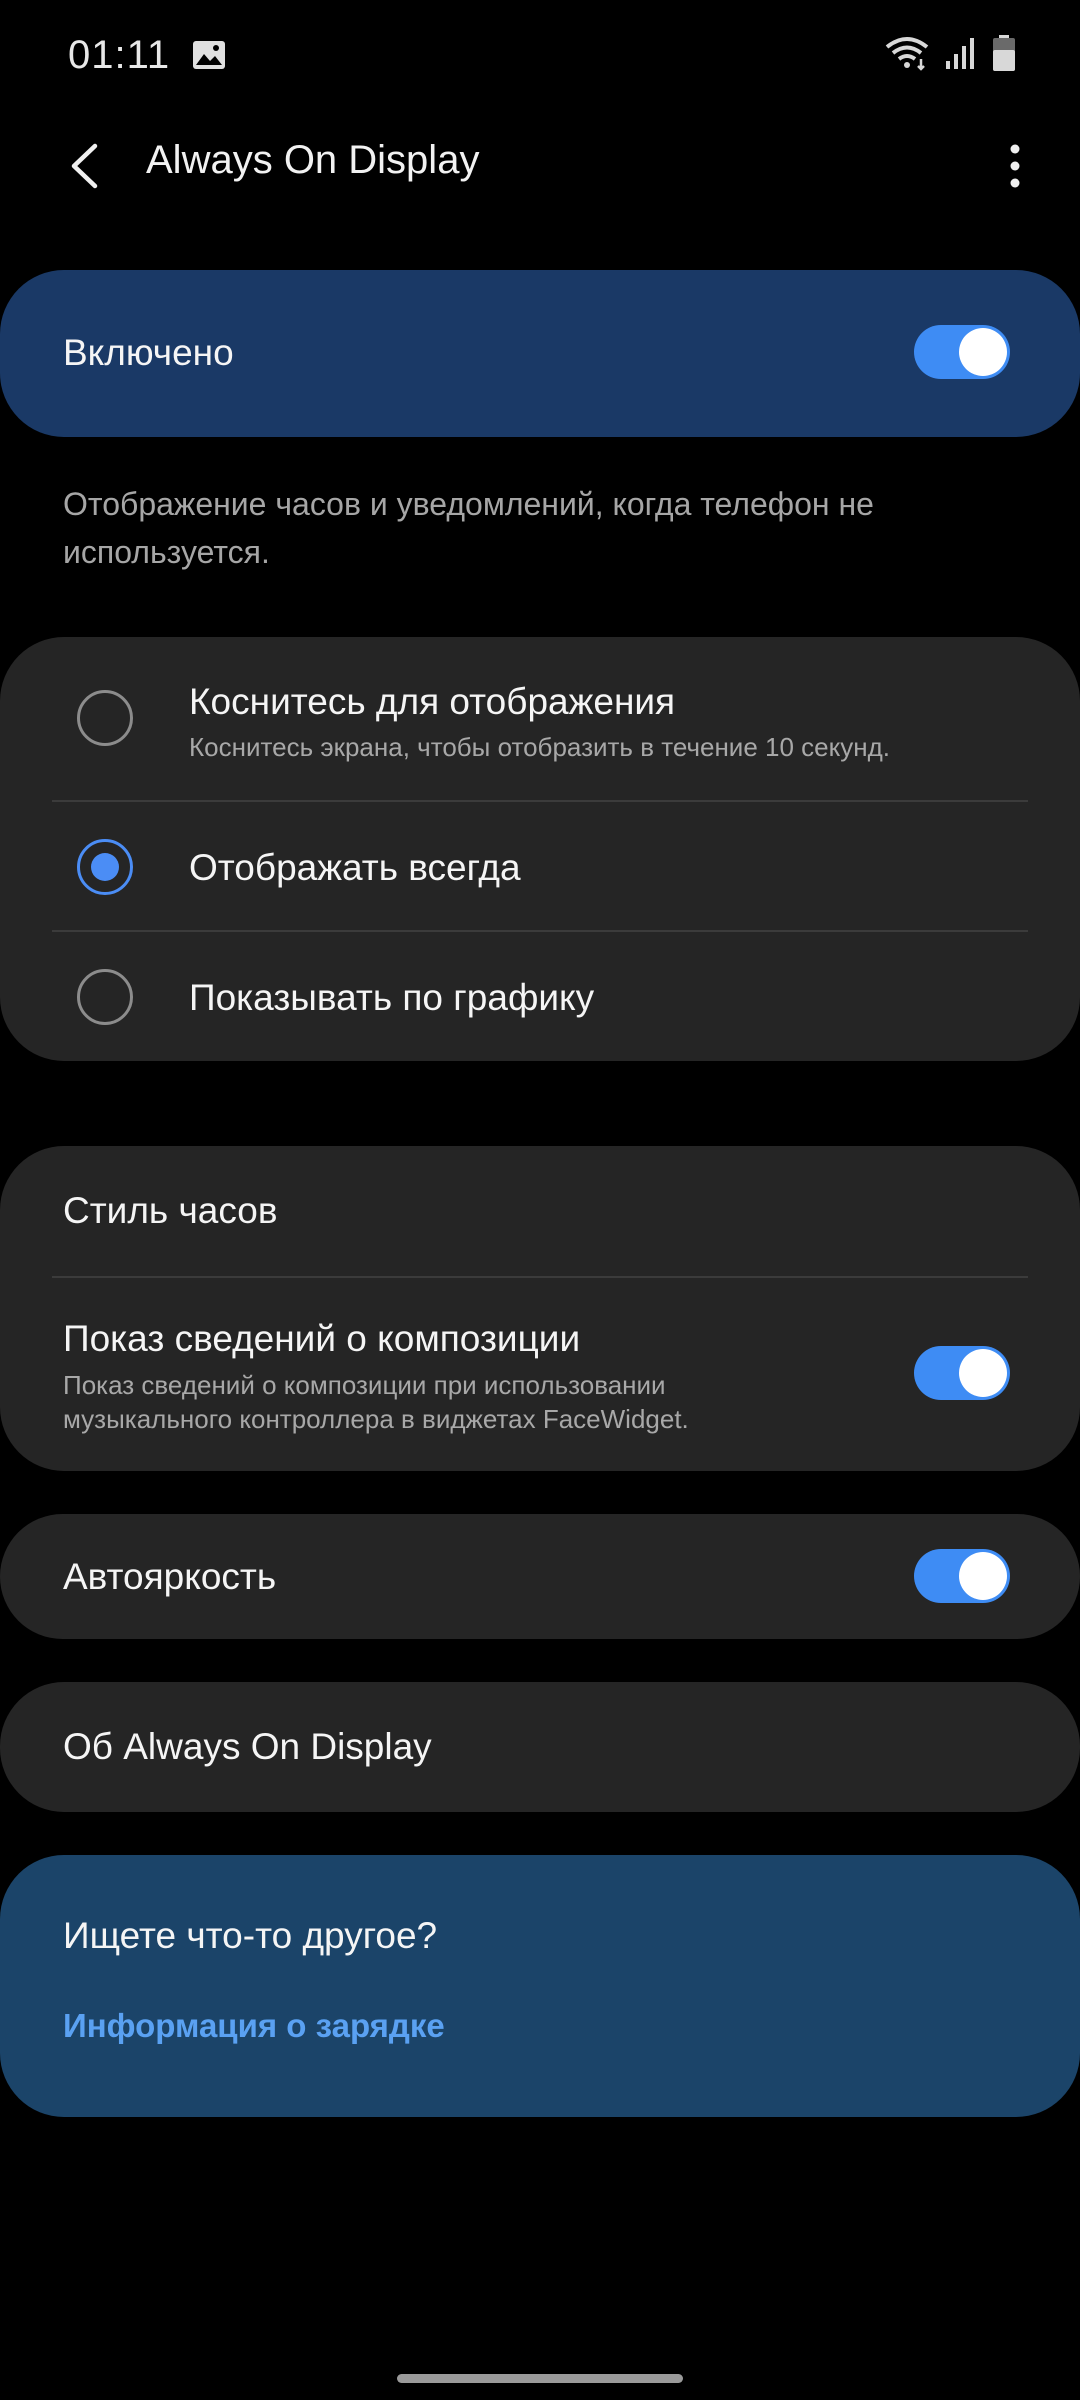  I want to click on back-button, so click(84, 166).